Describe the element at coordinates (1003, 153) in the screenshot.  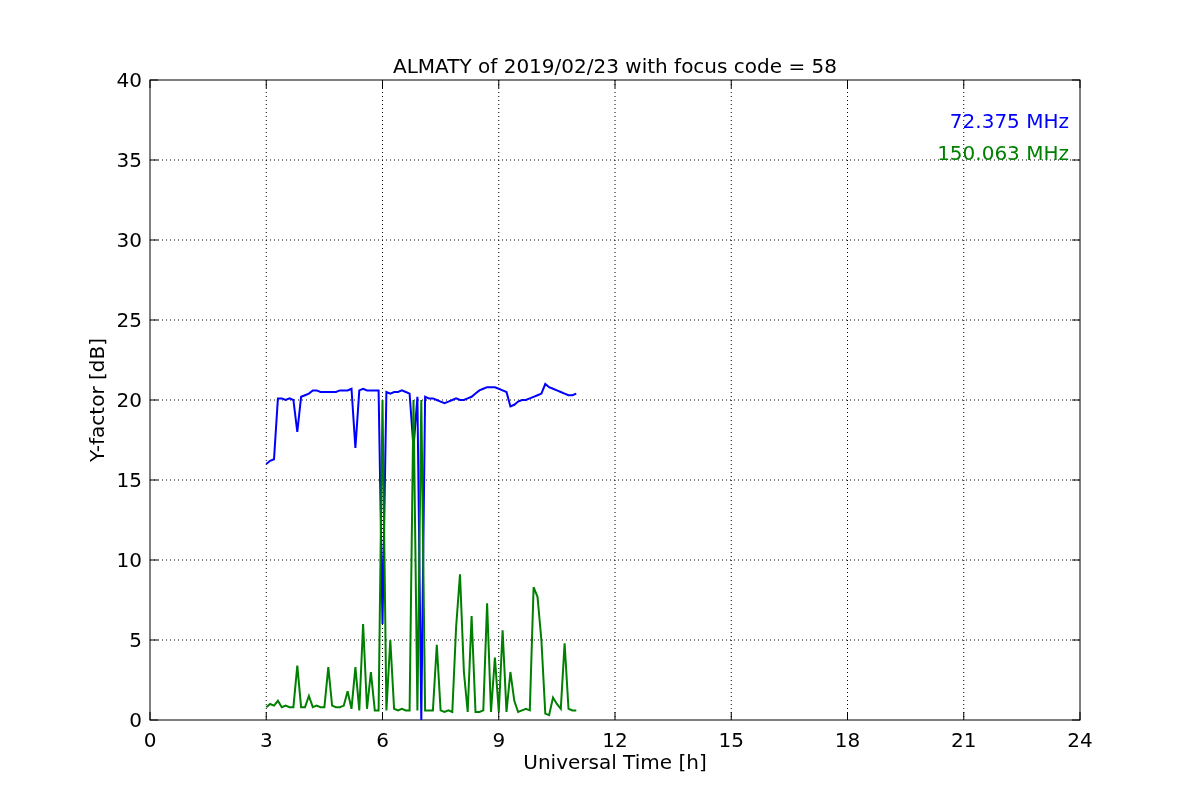
I see `legend-label: 150.063 MHz` at that location.